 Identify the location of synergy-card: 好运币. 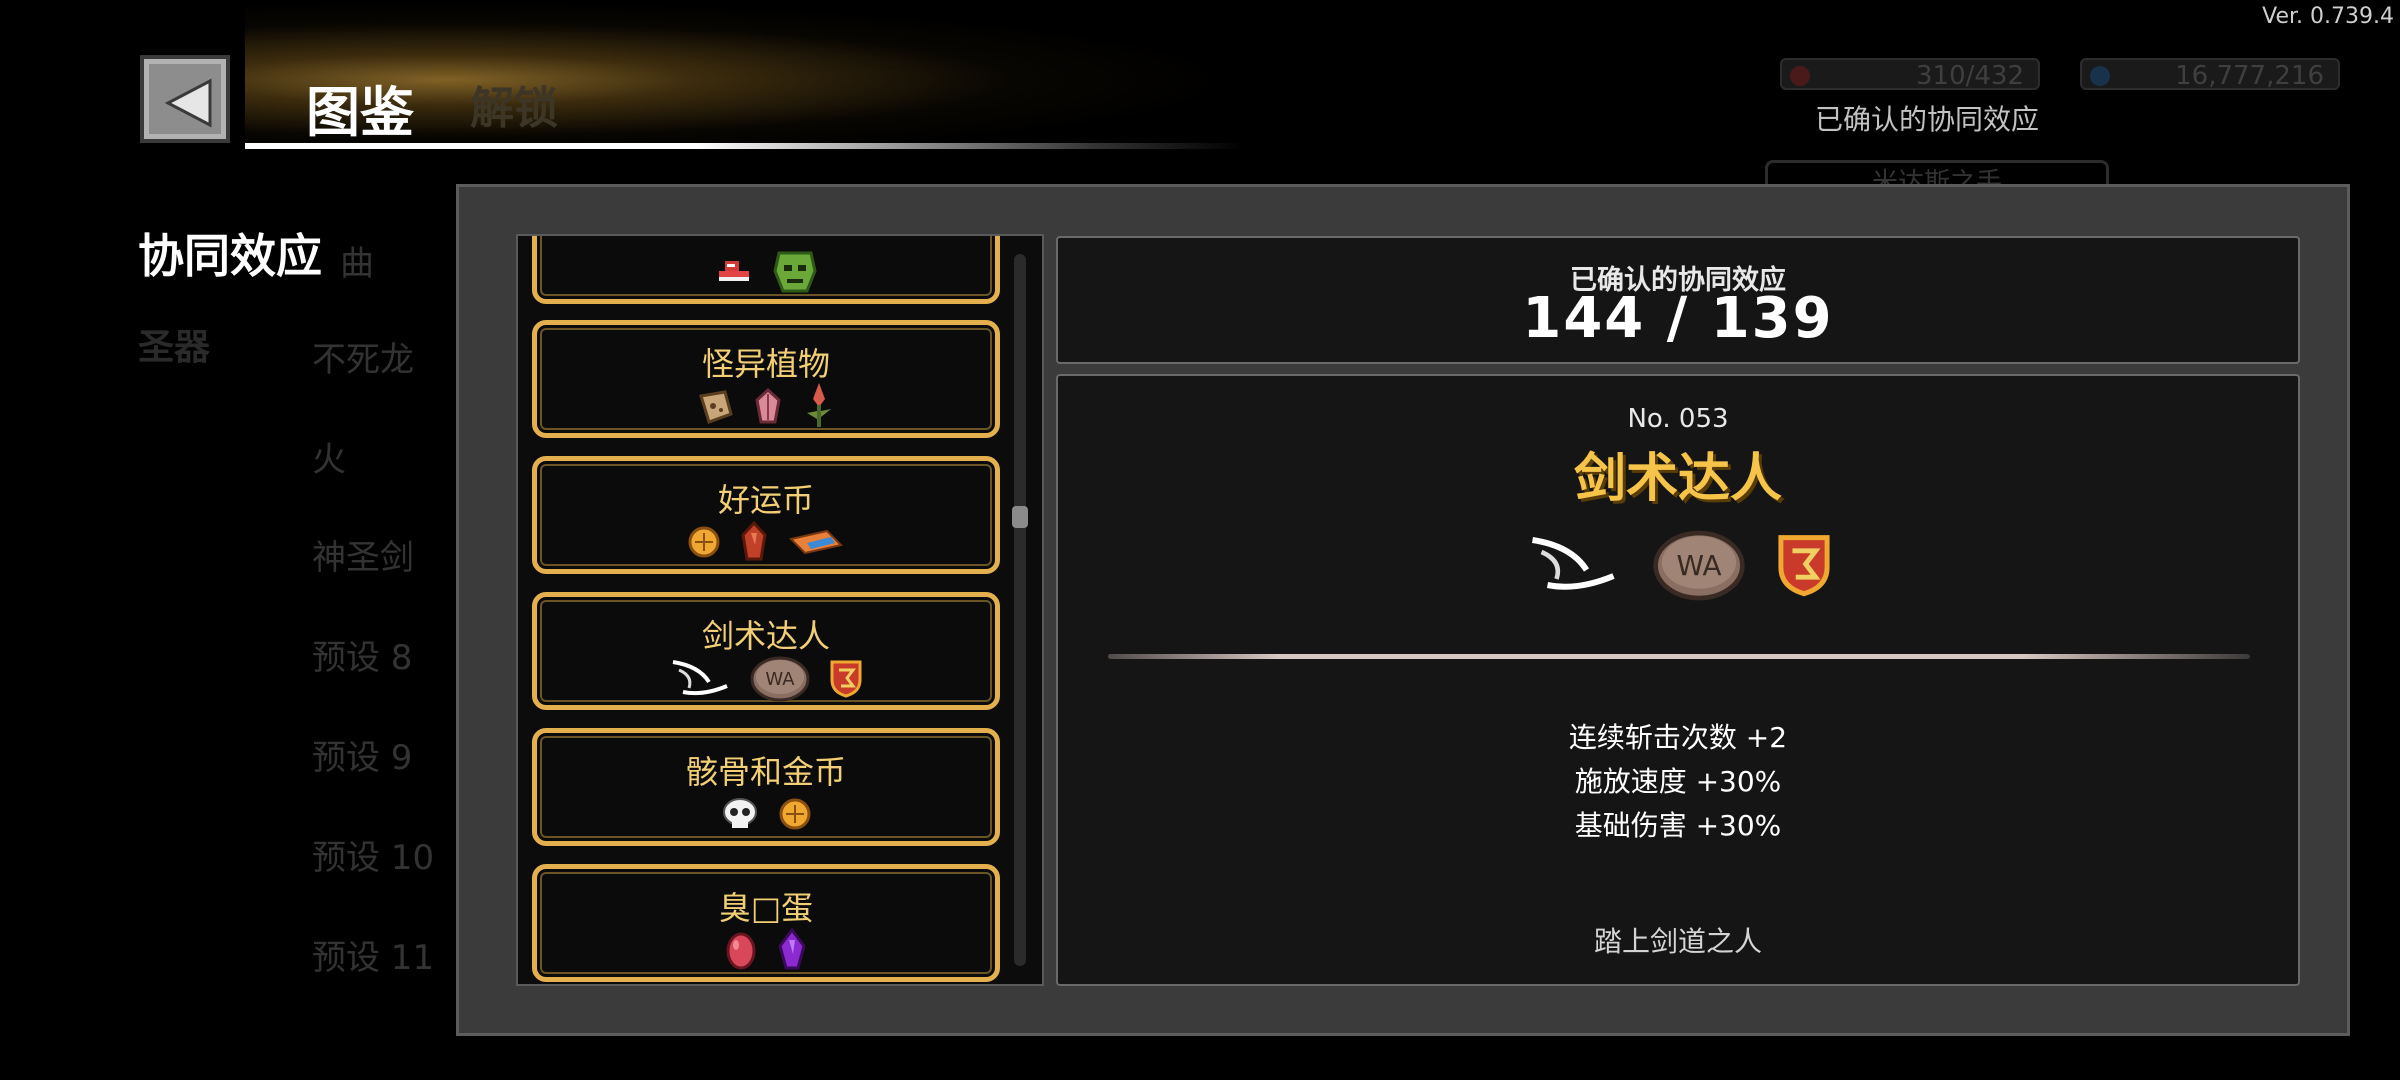
(766, 515).